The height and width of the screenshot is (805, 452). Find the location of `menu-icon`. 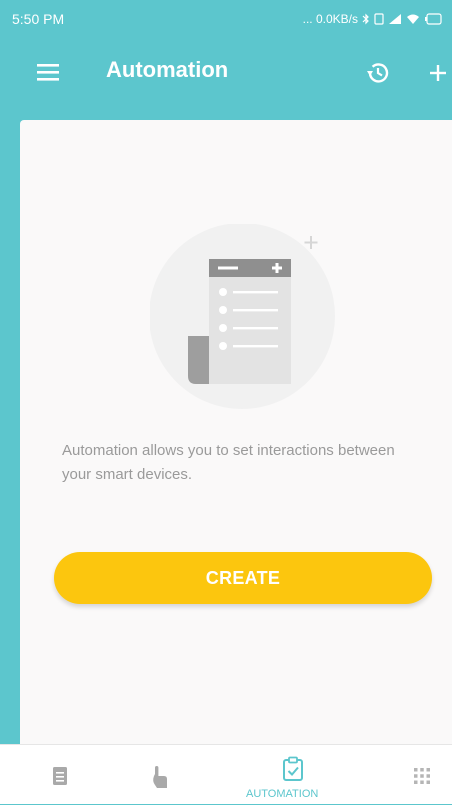

menu-icon is located at coordinates (48, 72).